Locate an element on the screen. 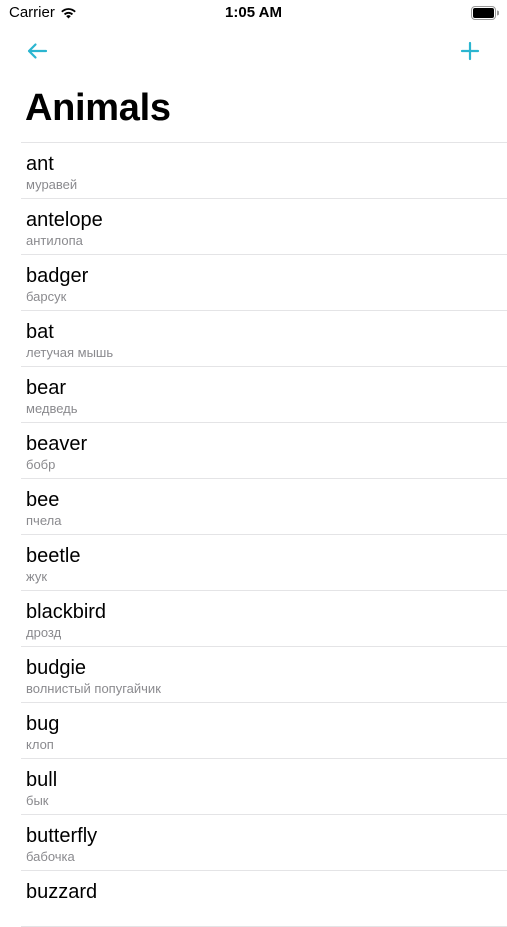 This screenshot has height=927, width=507. list-item: bear медведь is located at coordinates (264, 395).